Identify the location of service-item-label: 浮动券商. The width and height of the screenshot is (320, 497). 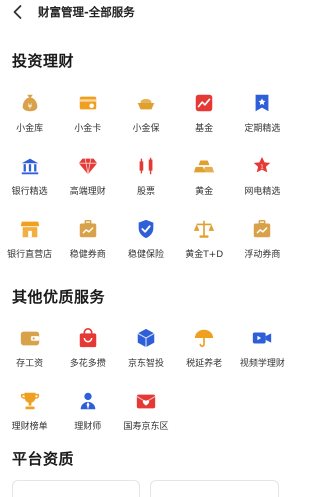
(262, 255).